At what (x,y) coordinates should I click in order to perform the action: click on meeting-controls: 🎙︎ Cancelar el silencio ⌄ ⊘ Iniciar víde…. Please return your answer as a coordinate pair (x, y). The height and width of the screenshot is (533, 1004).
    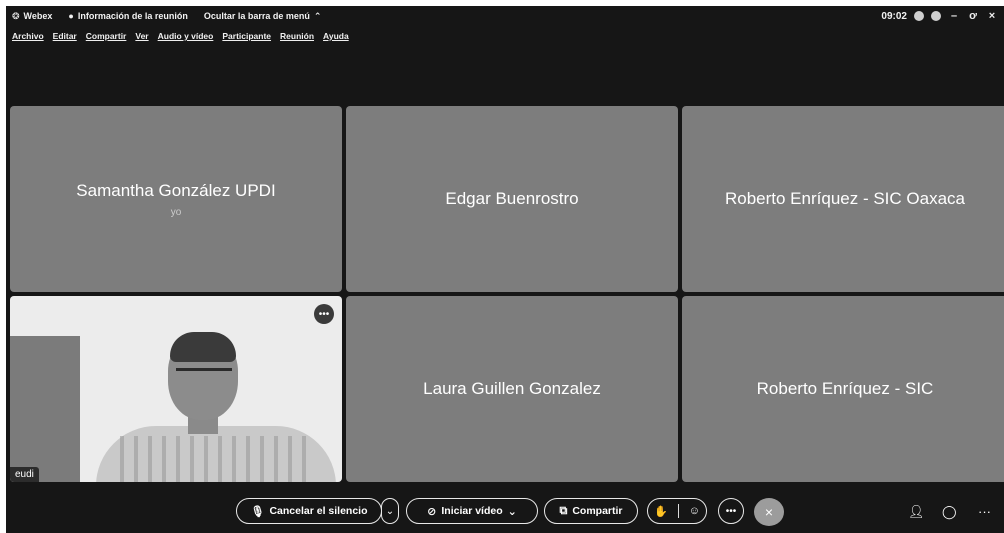
    Looking at the image, I should click on (505, 511).